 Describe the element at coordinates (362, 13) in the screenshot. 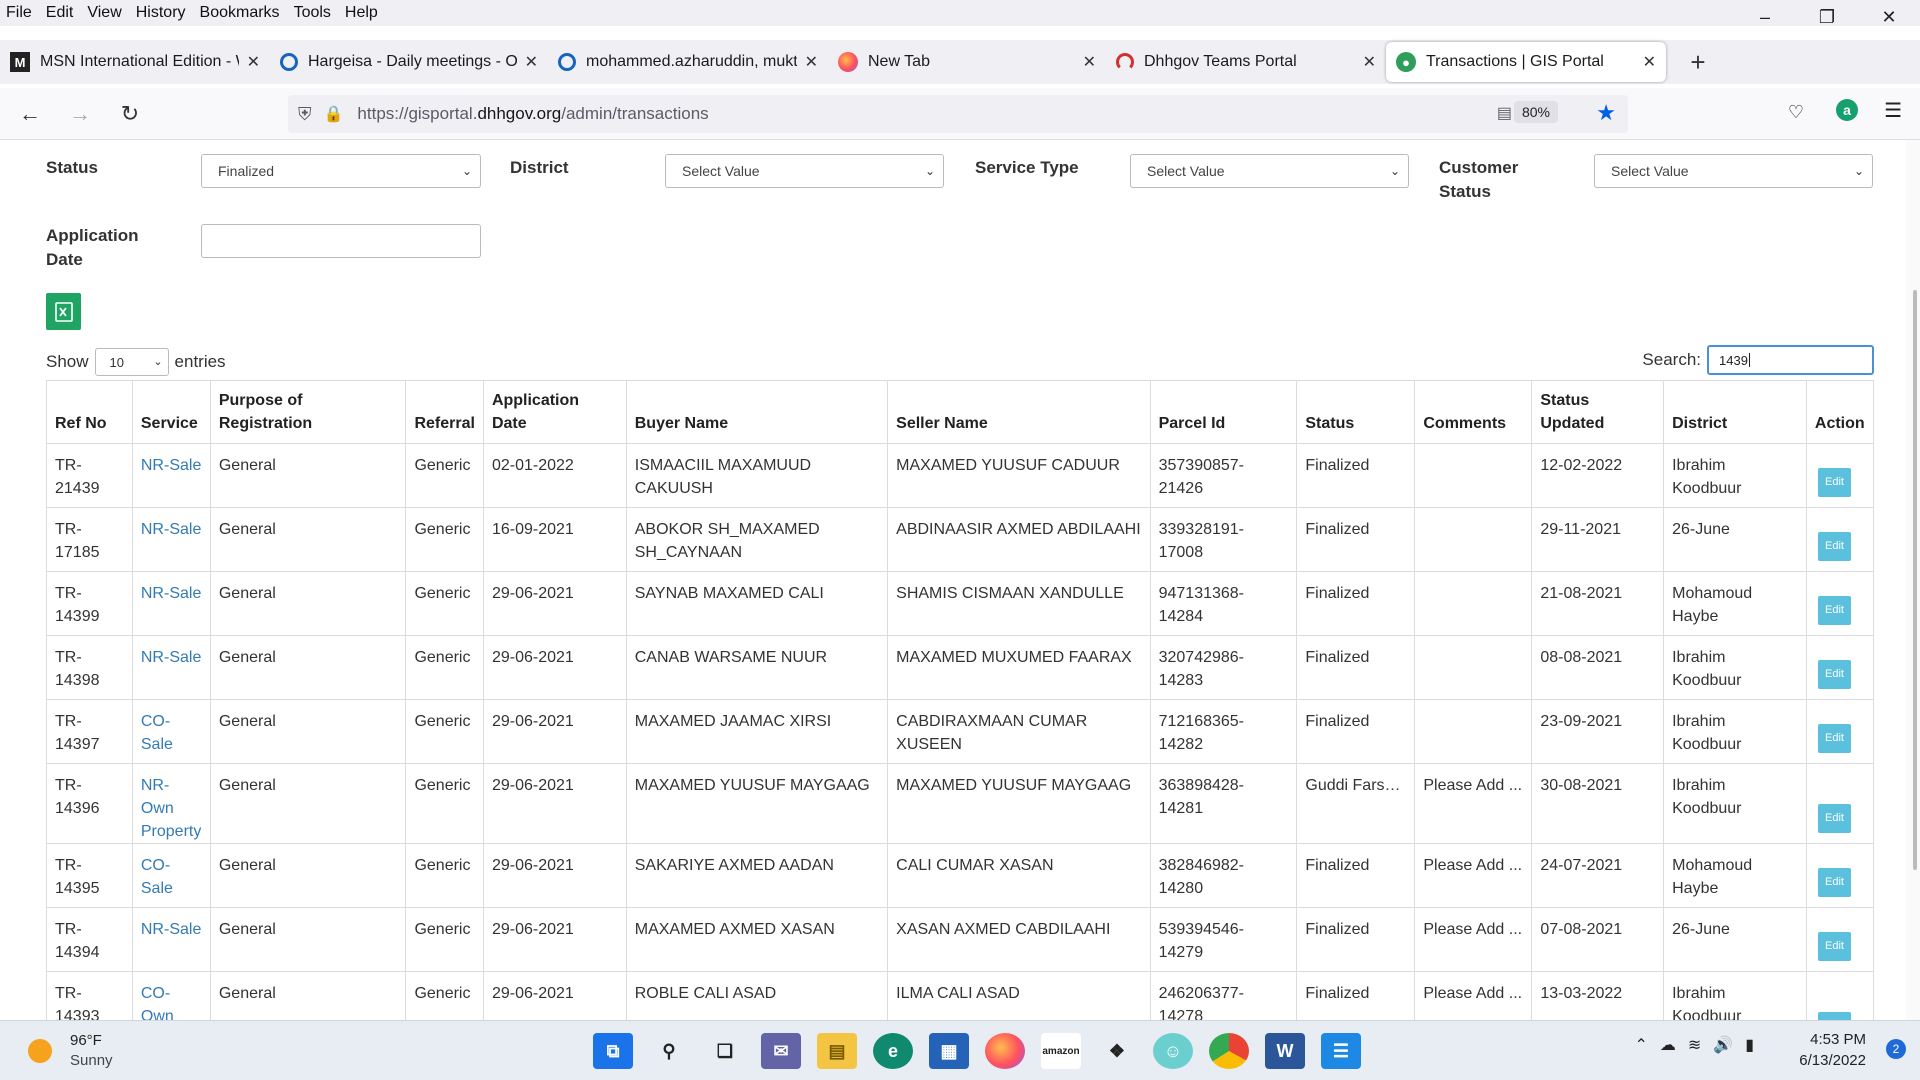

I see `menu-help: Help` at that location.